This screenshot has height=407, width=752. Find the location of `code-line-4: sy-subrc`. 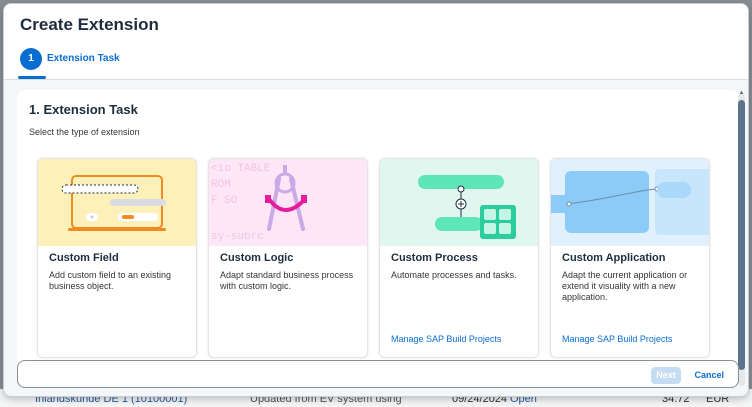

code-line-4: sy-subrc is located at coordinates (237, 237).